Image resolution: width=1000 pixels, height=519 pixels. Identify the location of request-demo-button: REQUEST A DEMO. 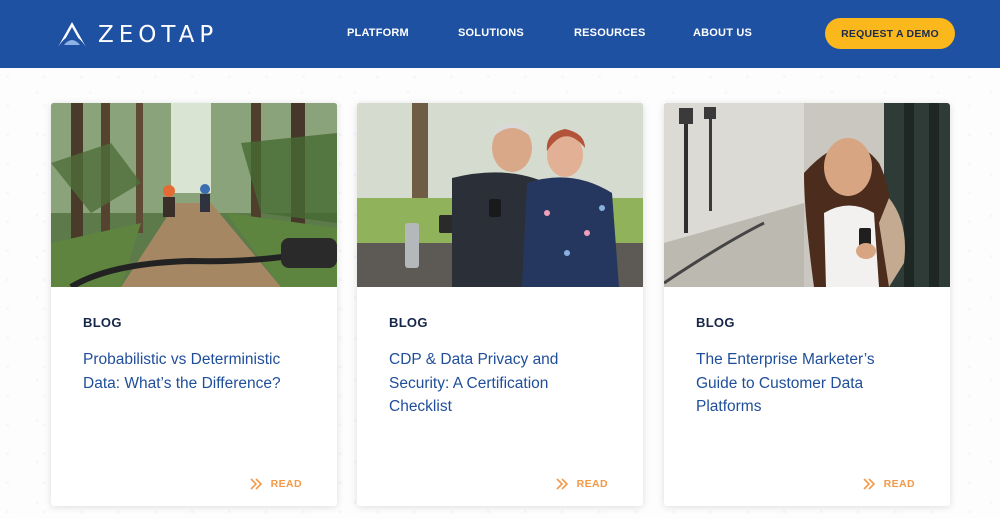
(890, 33).